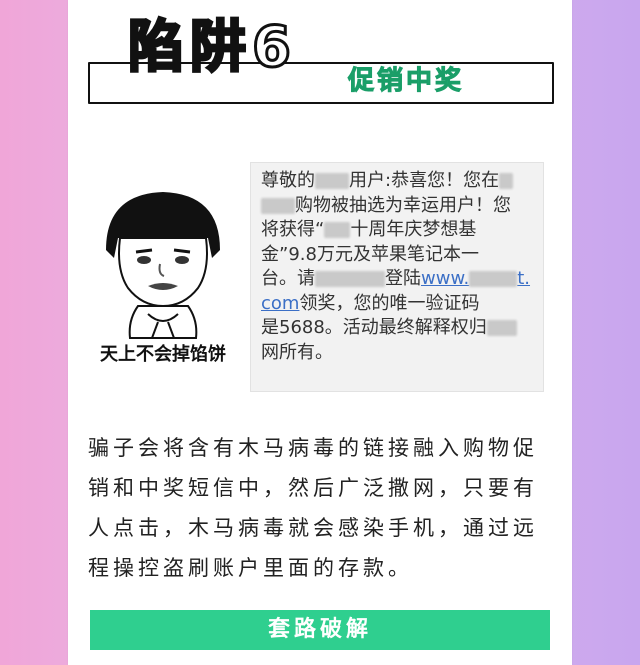 This screenshot has width=640, height=665. What do you see at coordinates (374, 327) in the screenshot?
I see `sms-text-part: 是5688。活动最终解释权归` at bounding box center [374, 327].